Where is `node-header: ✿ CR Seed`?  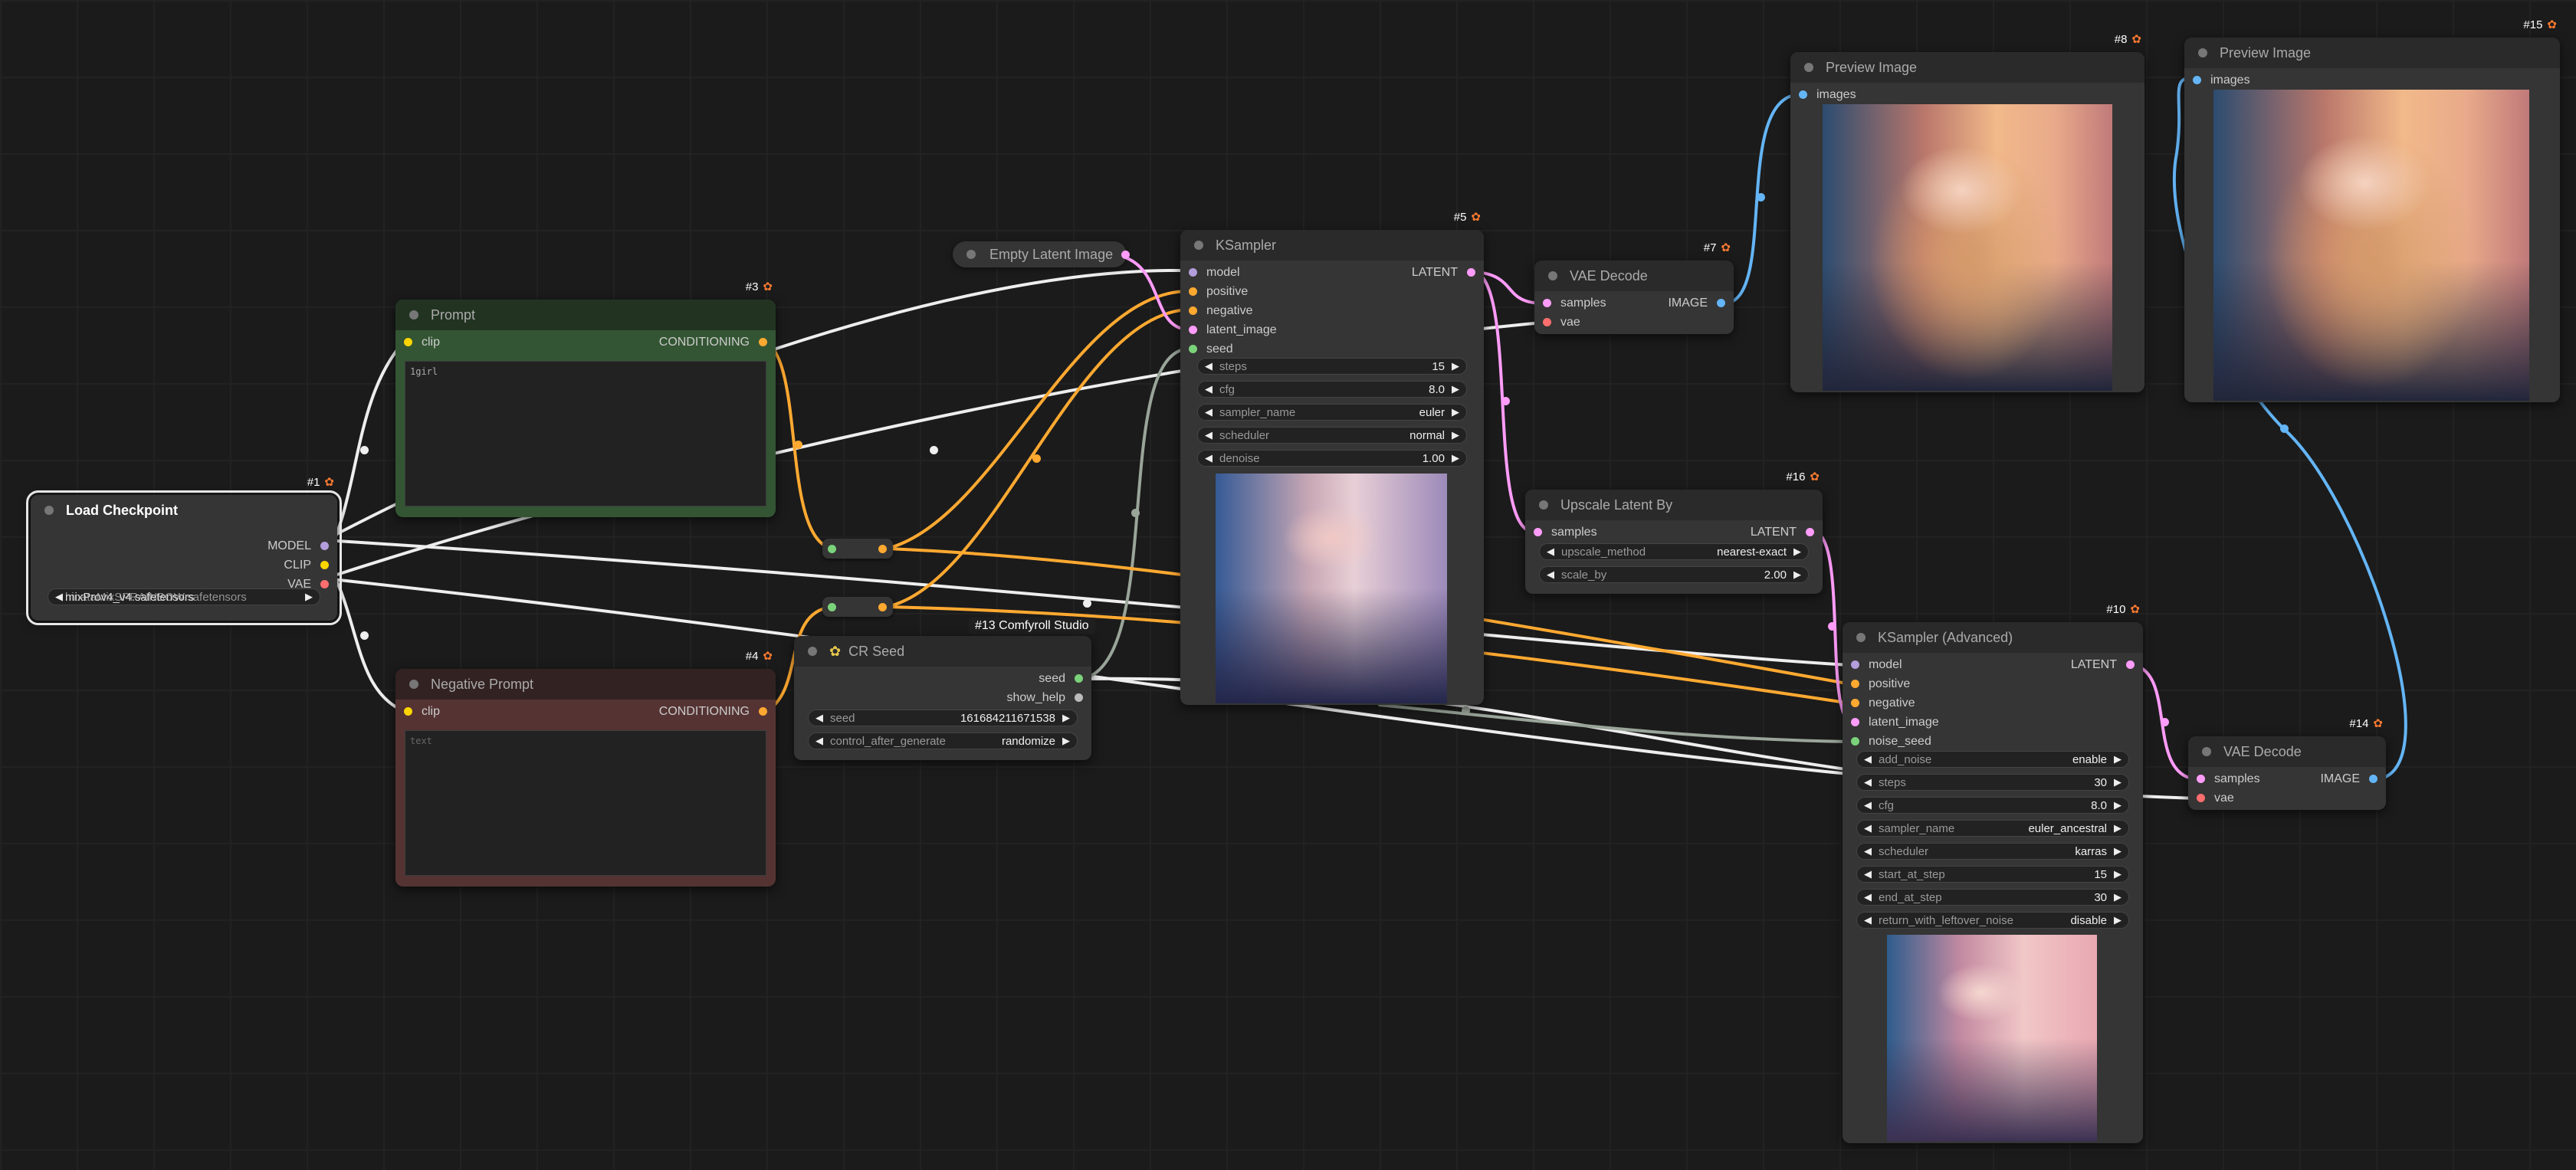
node-header: ✿ CR Seed is located at coordinates (942, 651).